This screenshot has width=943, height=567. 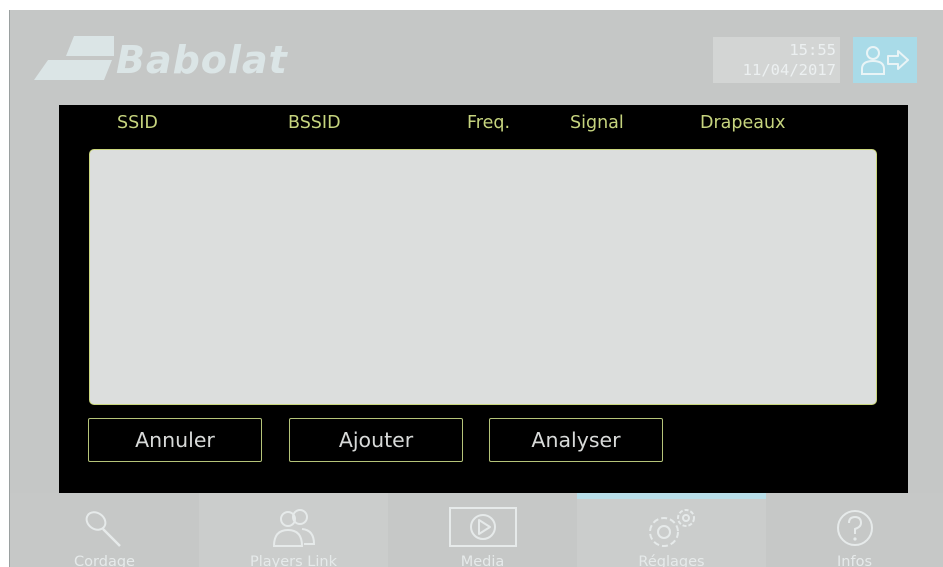 I want to click on logo-wordmark: Babolat, so click(x=202, y=60).